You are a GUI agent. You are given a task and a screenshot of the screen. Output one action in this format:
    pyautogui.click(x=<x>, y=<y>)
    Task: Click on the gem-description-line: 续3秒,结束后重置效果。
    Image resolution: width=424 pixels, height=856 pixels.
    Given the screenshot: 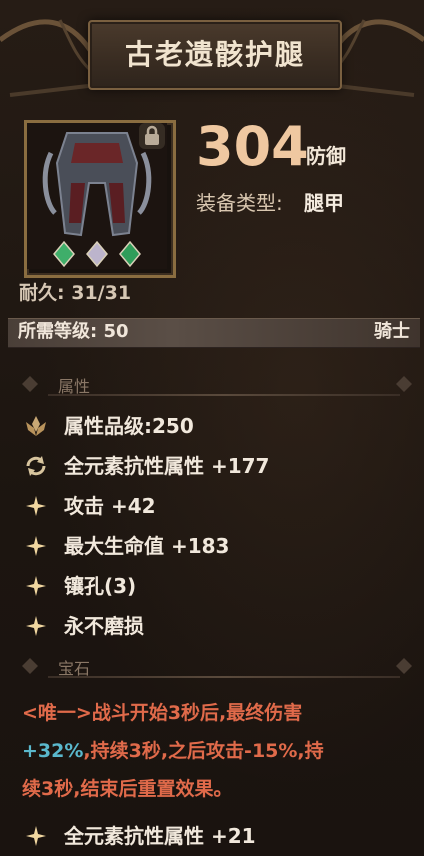 What is the action you would take?
    pyautogui.click(x=127, y=789)
    